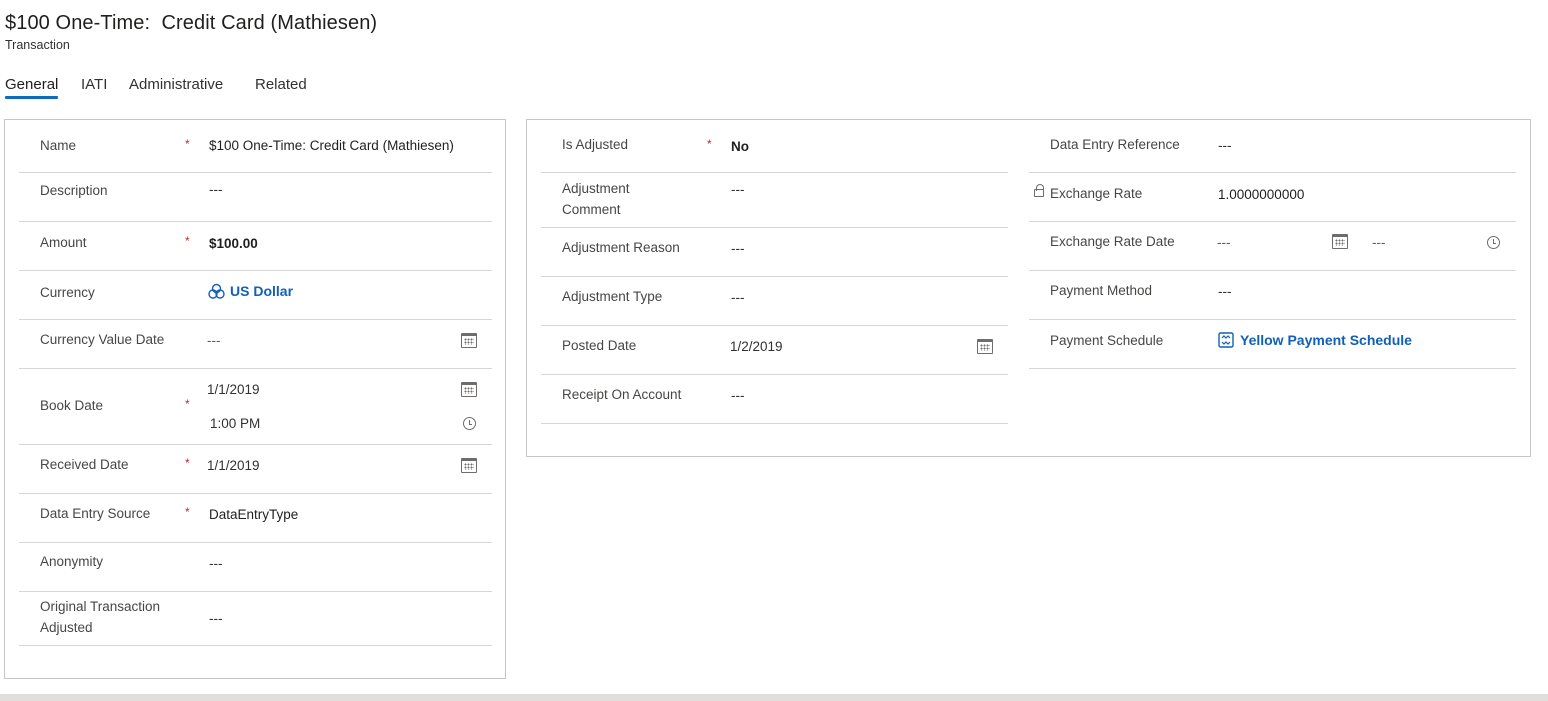  Describe the element at coordinates (216, 618) in the screenshot. I see `original-transaction-adjusted-input: ---` at that location.